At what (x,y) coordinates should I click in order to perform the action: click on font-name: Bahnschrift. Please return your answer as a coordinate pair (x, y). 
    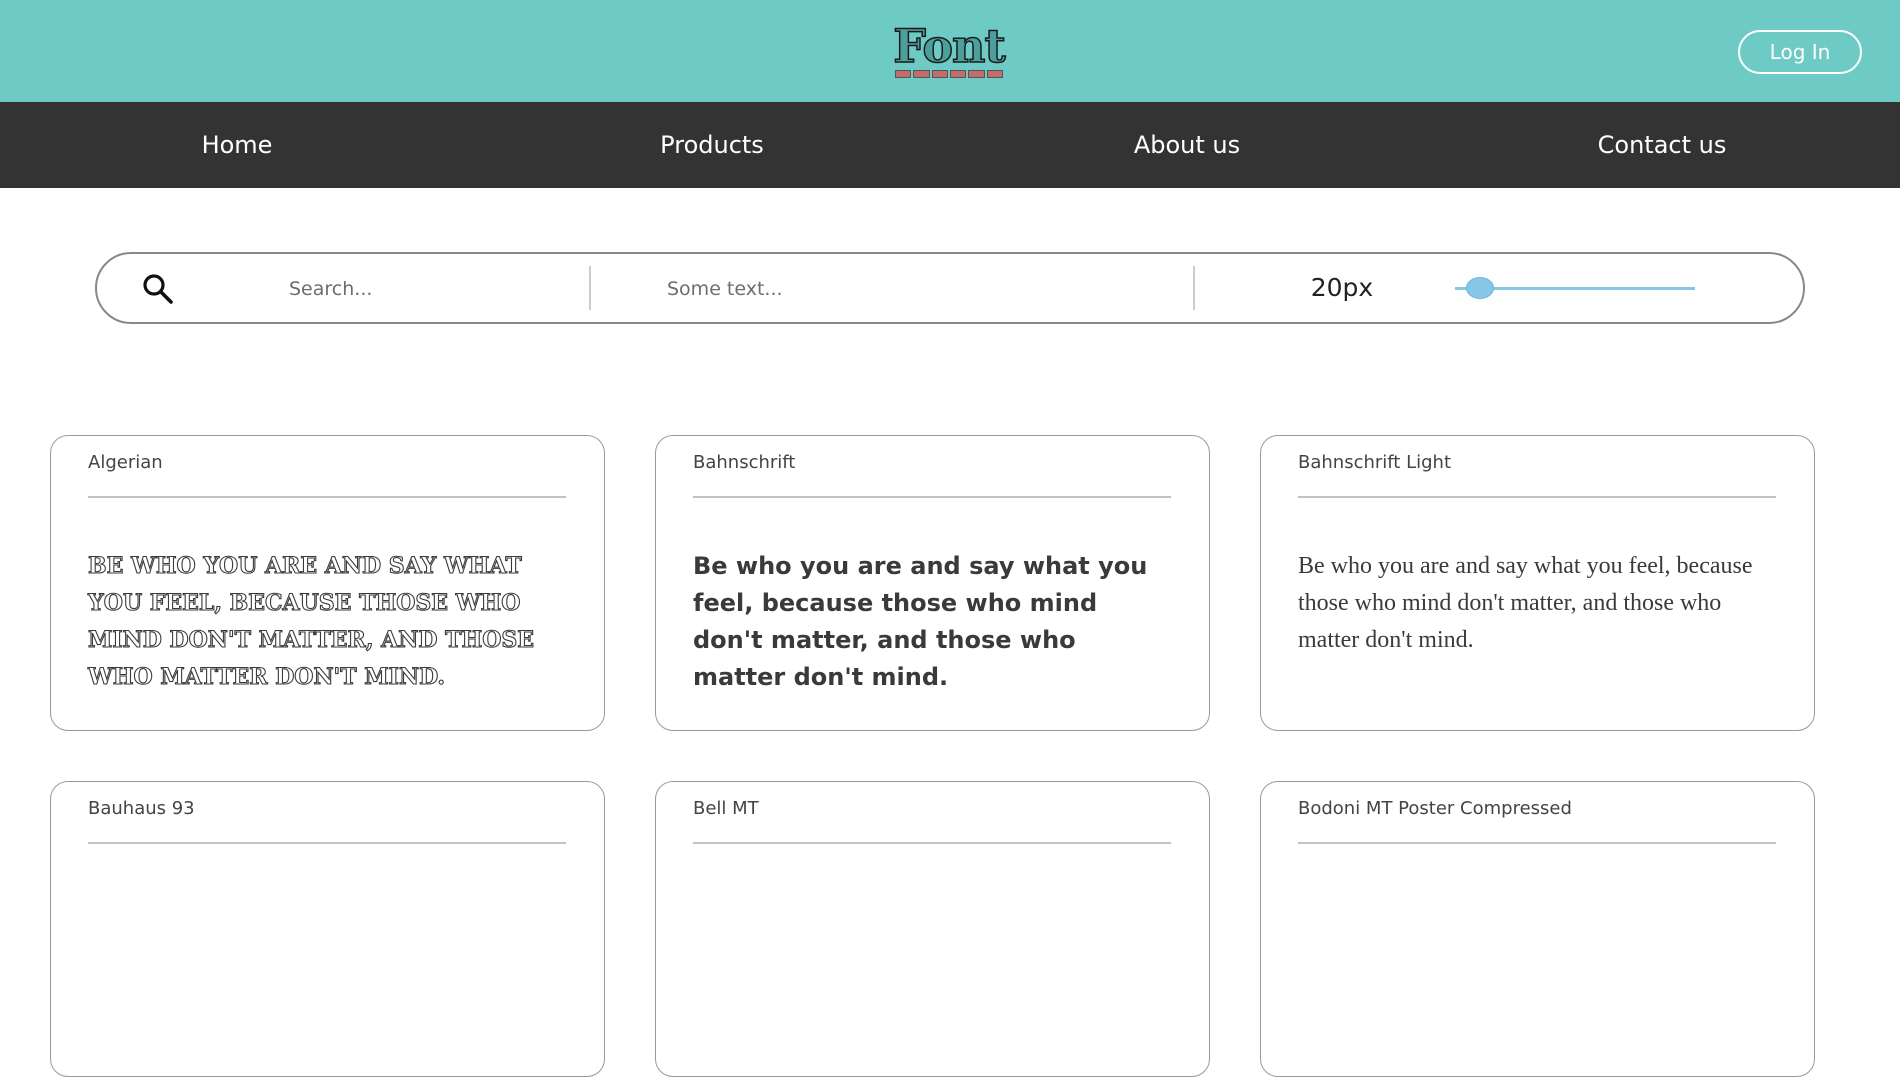
    Looking at the image, I should click on (744, 462).